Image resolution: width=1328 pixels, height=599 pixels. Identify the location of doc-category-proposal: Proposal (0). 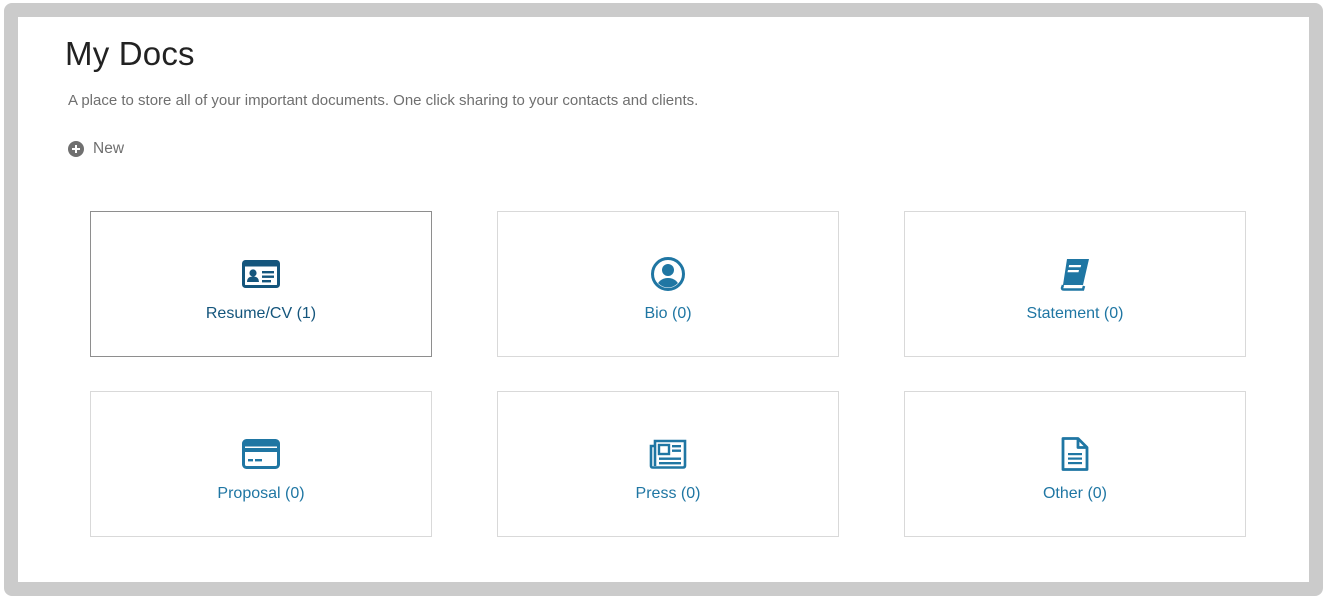
(261, 464).